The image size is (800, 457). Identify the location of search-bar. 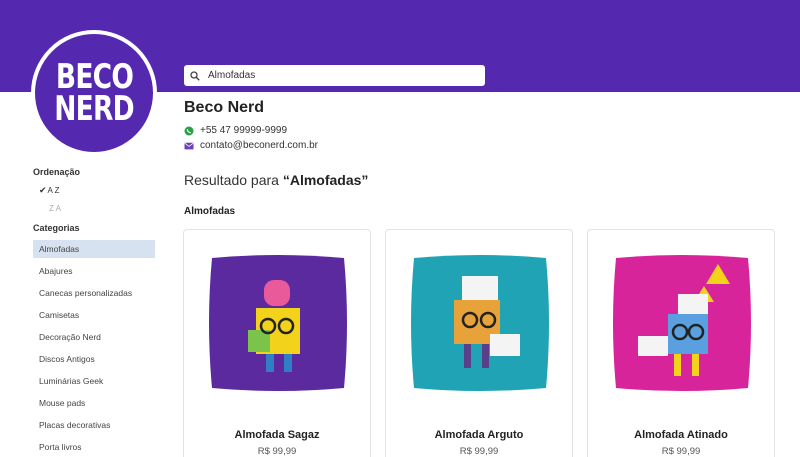
(334, 75).